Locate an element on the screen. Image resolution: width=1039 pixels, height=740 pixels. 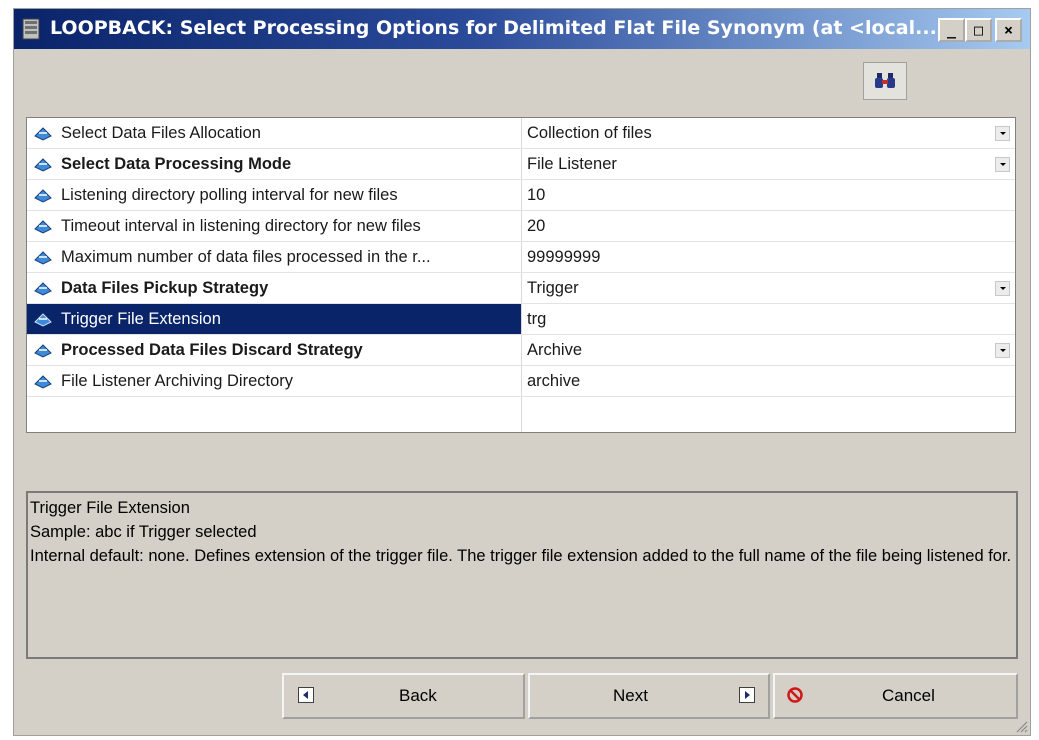
property-label: Processed Data Files Discard Strategy is located at coordinates (212, 350).